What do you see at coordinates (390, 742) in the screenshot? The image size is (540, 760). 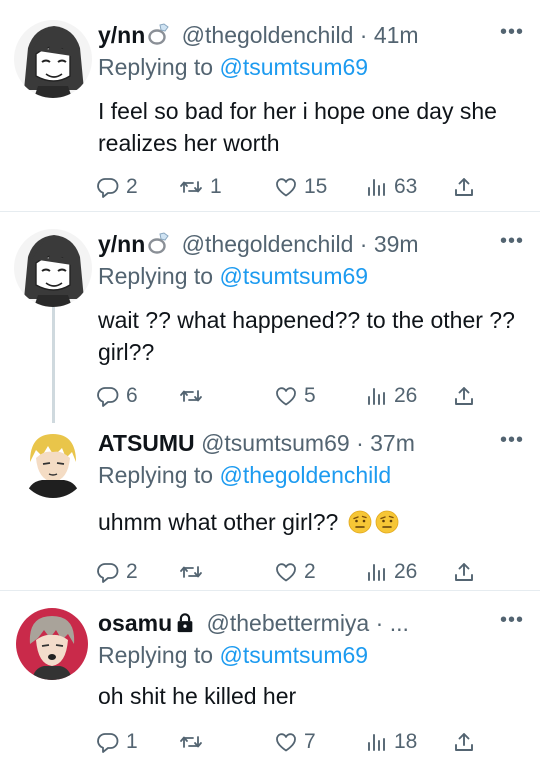 I see `views-button: 18` at bounding box center [390, 742].